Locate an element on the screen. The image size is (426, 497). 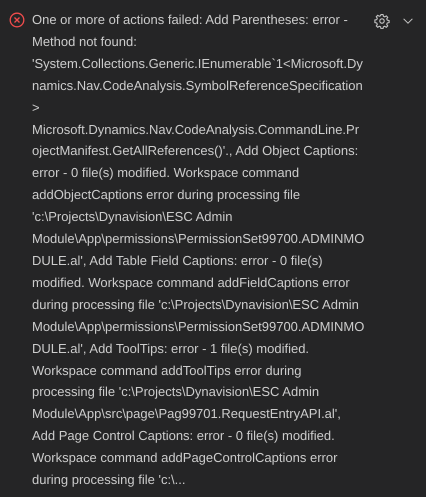
settings-icon is located at coordinates (382, 21).